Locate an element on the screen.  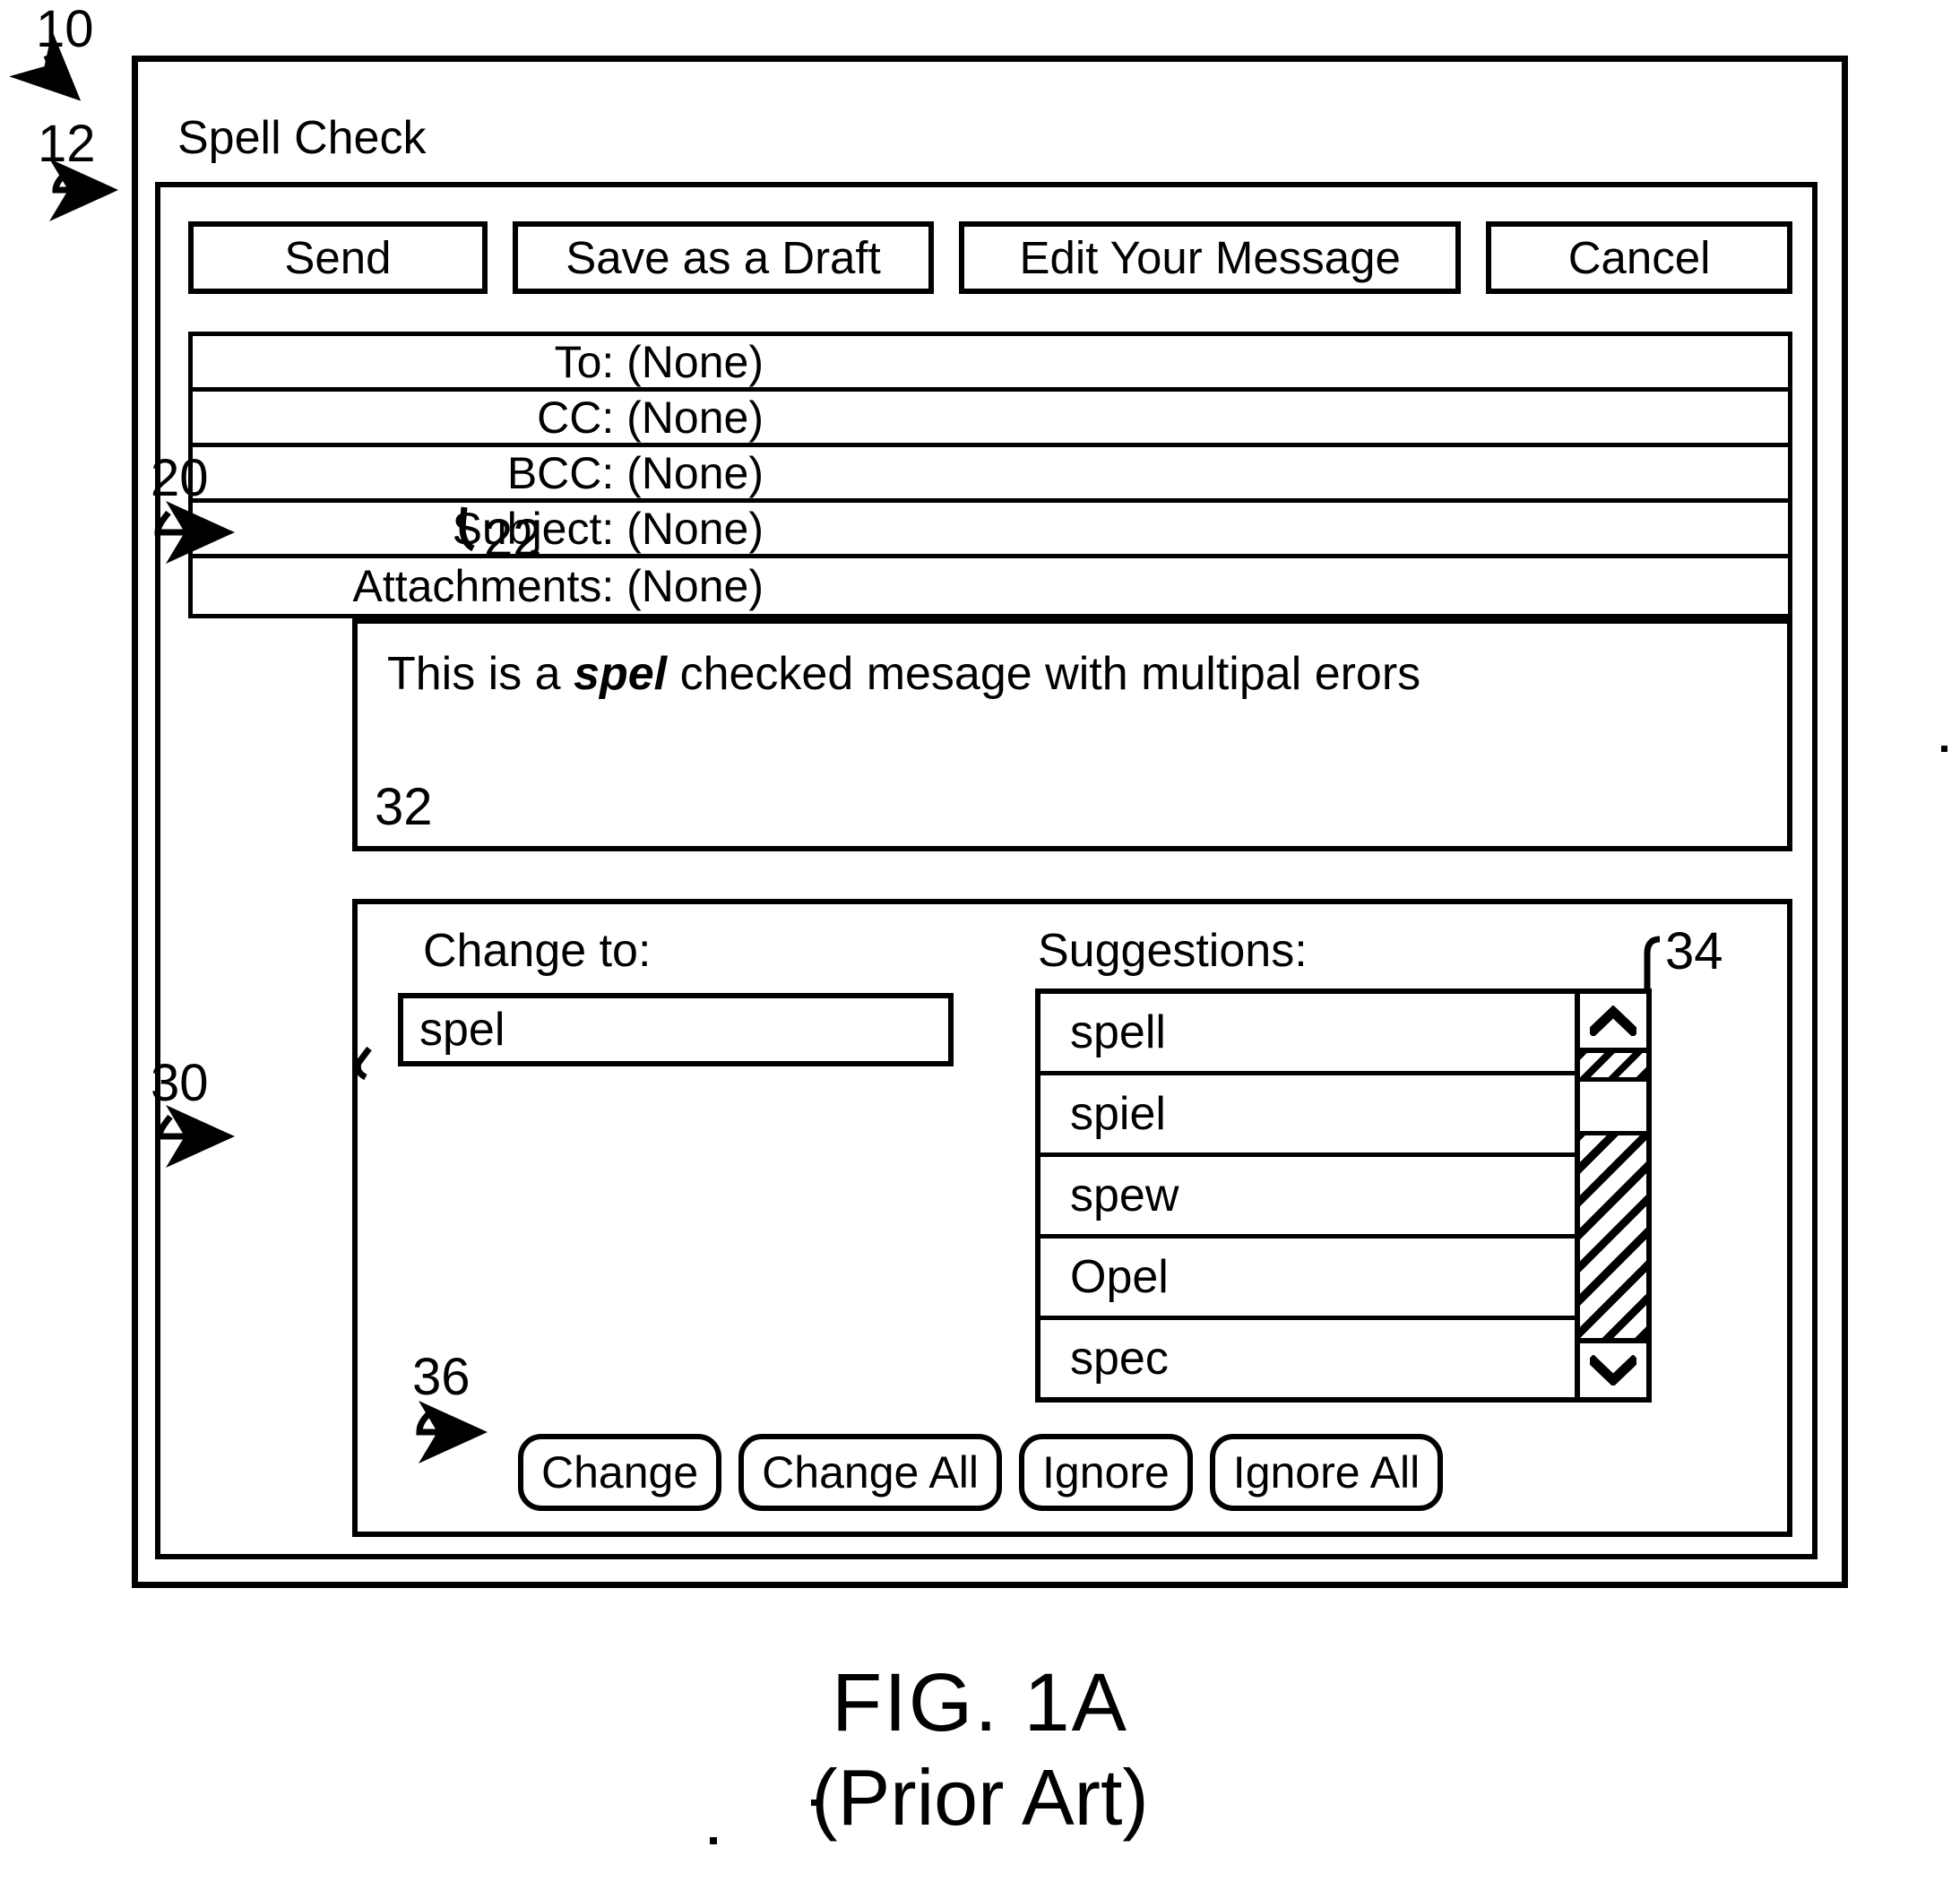
figure-subtitle: (Prior Art) is located at coordinates (980, 1798).